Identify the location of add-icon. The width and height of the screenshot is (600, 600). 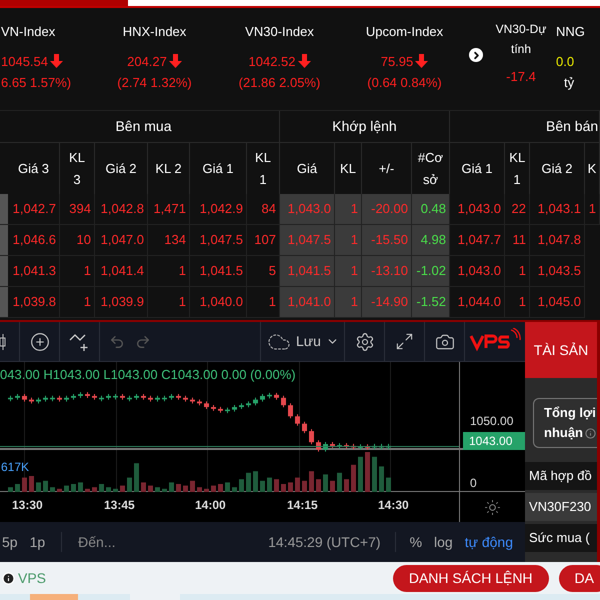
(40, 342).